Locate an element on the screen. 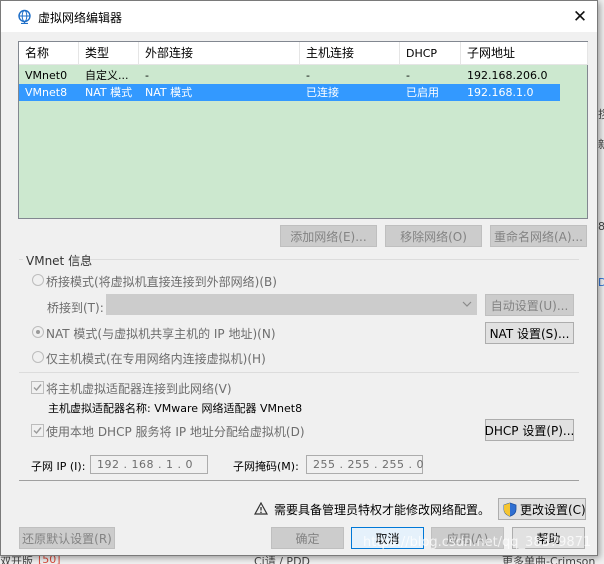 This screenshot has width=604, height=564. table-row-selected: VMnet8 NAT 模式 NAT 模式 已连接 已启用 192.168.1.0 is located at coordinates (289, 92).